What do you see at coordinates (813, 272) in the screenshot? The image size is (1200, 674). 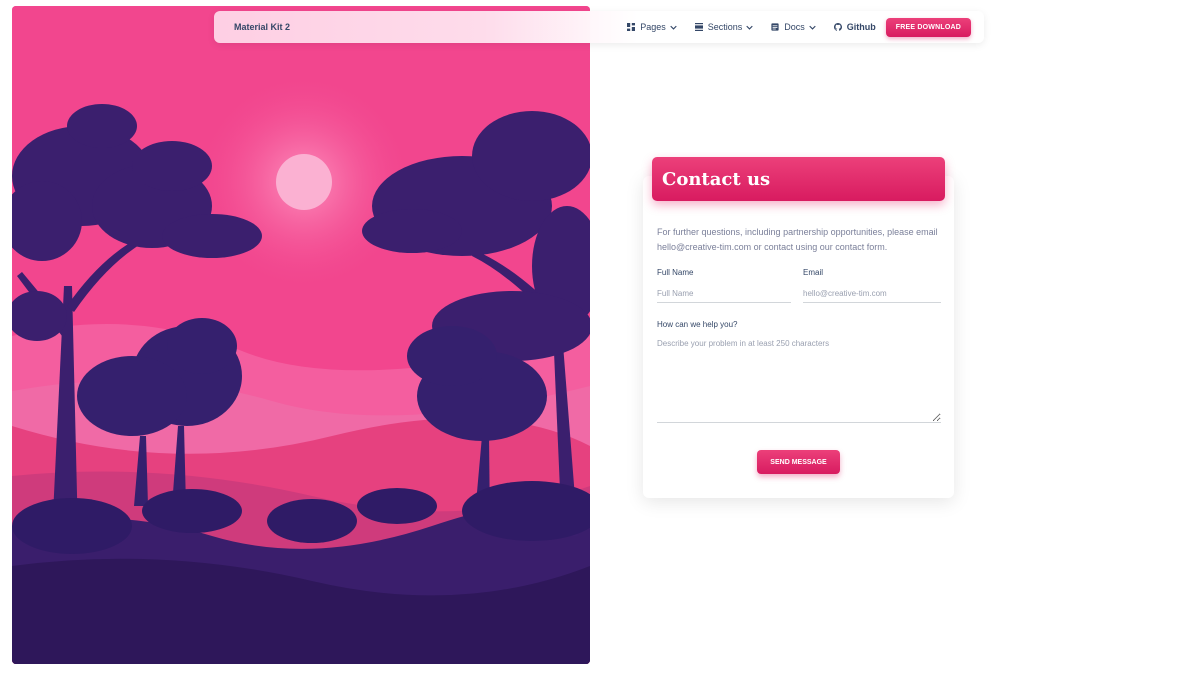 I see `email-label: Email` at bounding box center [813, 272].